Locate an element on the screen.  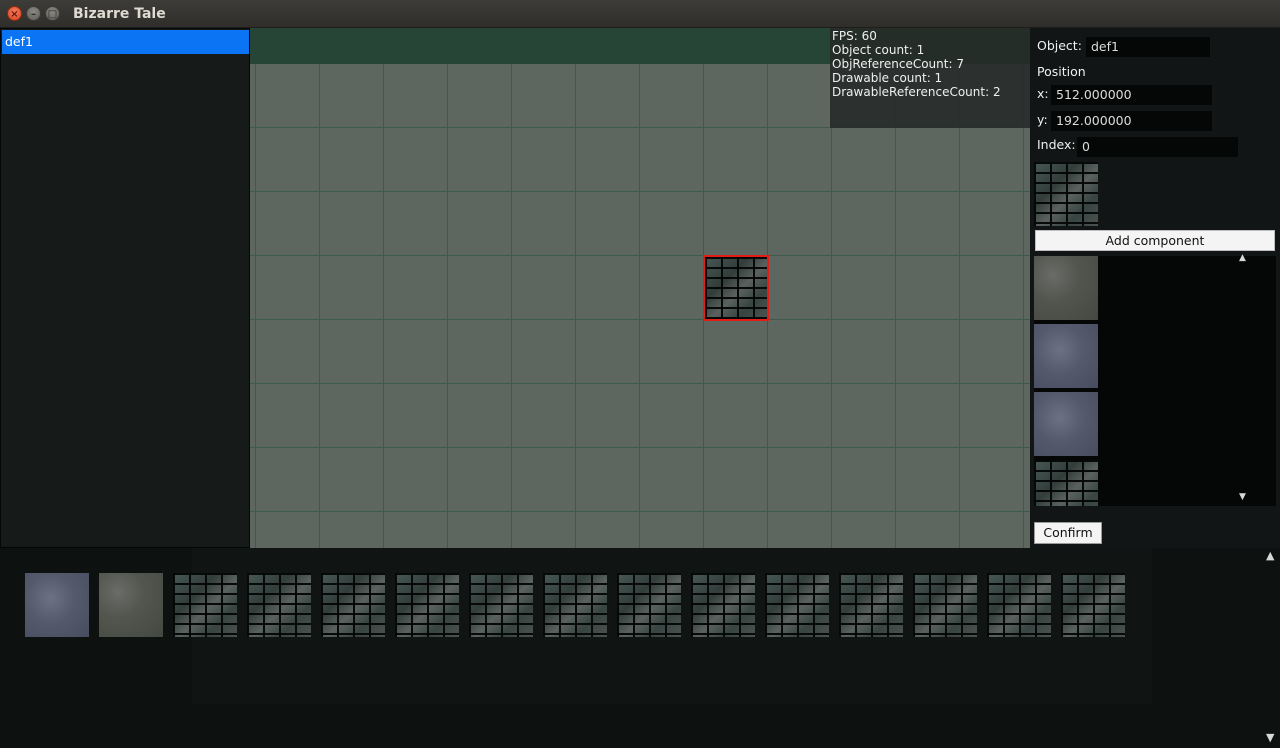
y-position-field: 192.000000 is located at coordinates (1131, 121).